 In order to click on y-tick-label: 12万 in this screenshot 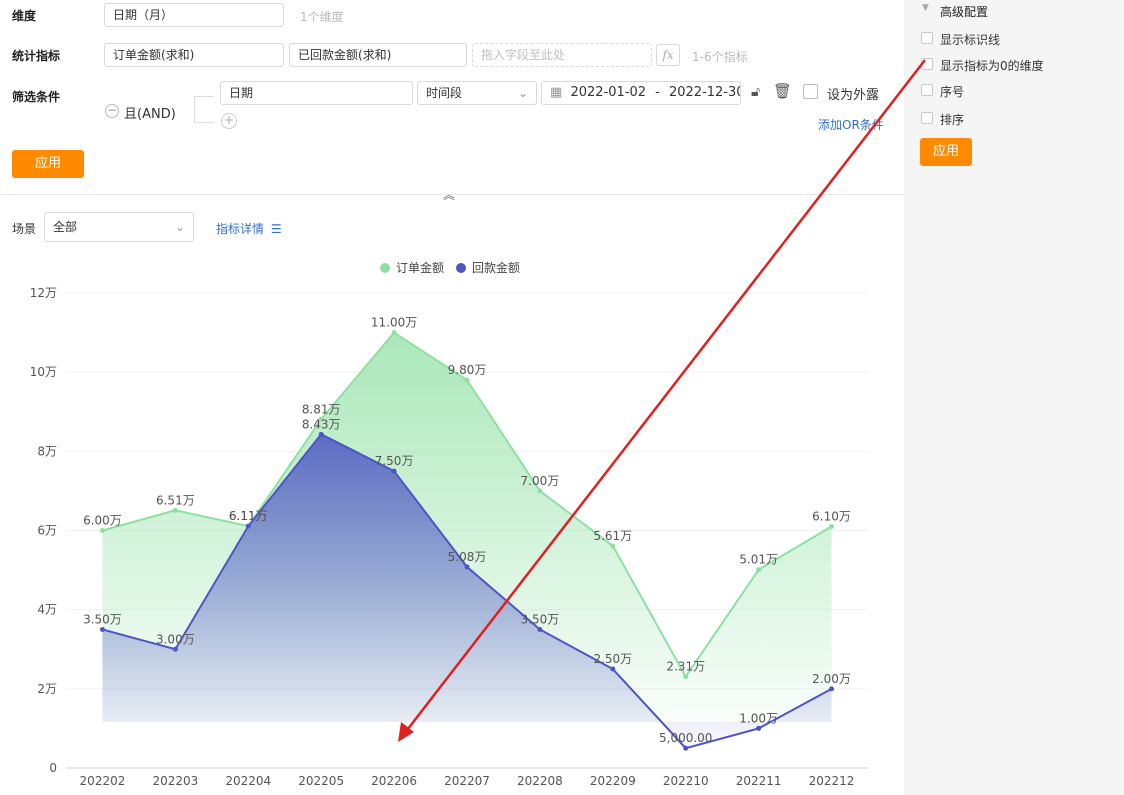, I will do `click(43, 293)`.